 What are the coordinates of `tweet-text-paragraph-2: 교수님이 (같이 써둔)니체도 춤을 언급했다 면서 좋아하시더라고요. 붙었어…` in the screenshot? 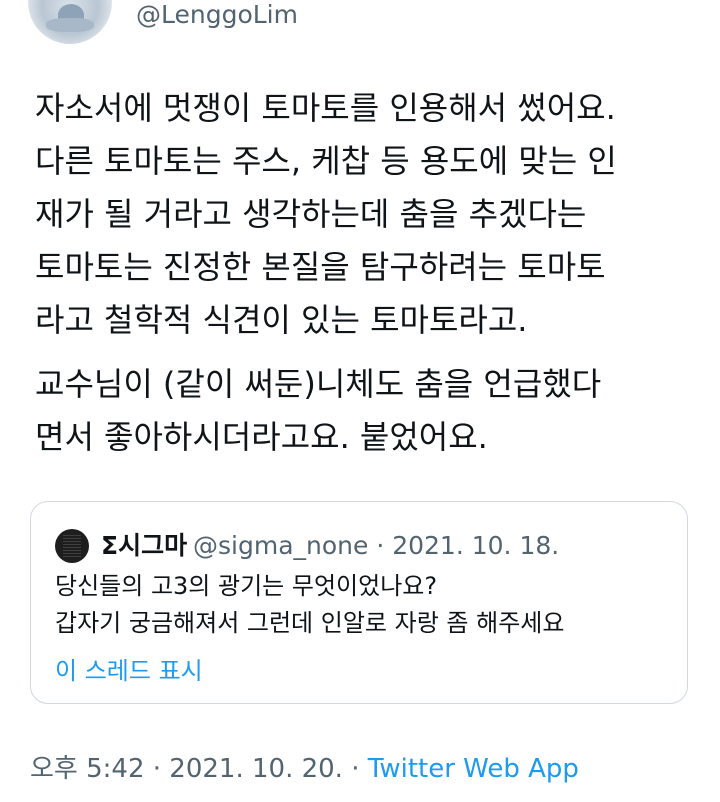 It's located at (318, 410).